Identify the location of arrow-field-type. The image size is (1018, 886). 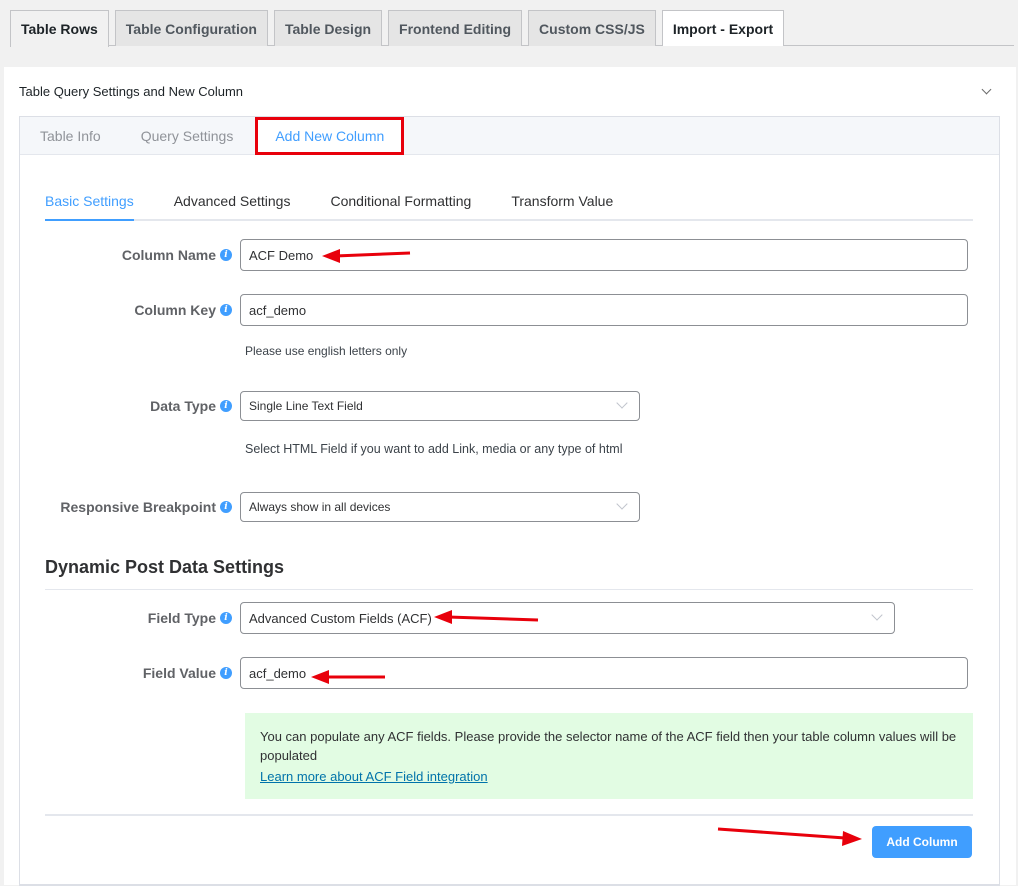
(486, 617).